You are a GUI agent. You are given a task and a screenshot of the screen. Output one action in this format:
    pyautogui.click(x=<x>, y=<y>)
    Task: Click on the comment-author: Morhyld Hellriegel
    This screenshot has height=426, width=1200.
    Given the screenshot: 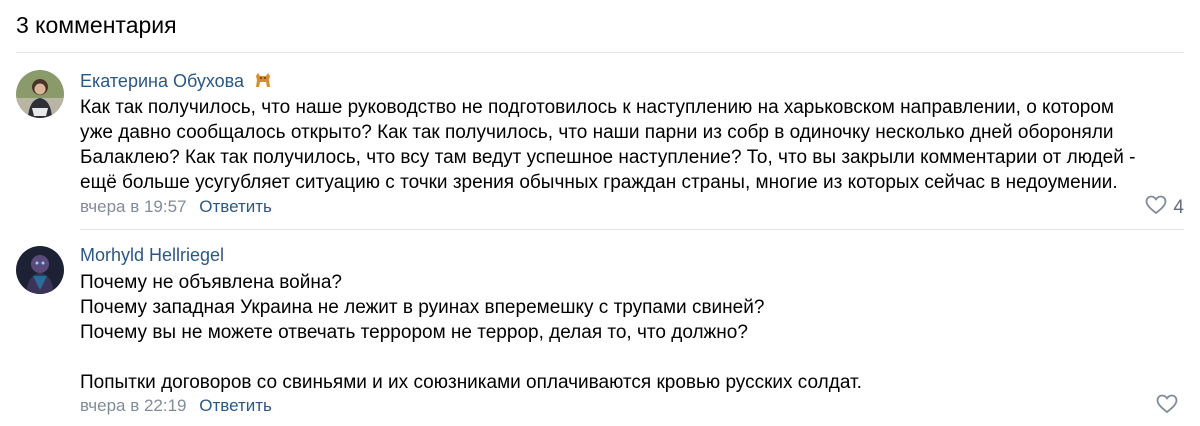 What is the action you would take?
    pyautogui.click(x=152, y=255)
    